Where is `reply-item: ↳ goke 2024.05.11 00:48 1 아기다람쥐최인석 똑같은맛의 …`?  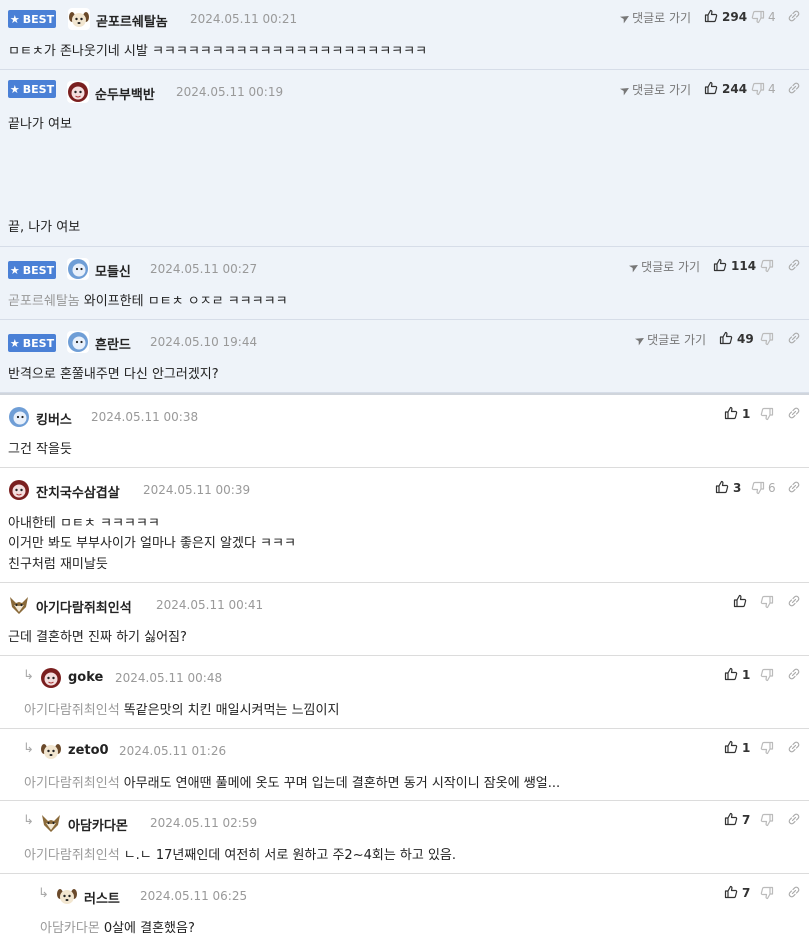 reply-item: ↳ goke 2024.05.11 00:48 1 아기다람쥐최인석 똑같은맛의 … is located at coordinates (404, 692).